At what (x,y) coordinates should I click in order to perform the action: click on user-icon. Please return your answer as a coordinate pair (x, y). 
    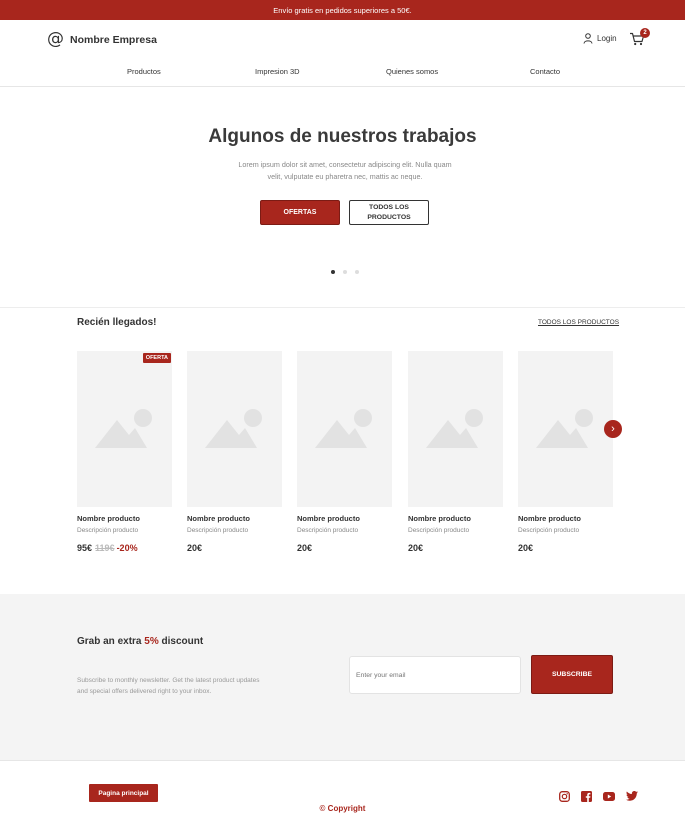
    Looking at the image, I should click on (588, 38).